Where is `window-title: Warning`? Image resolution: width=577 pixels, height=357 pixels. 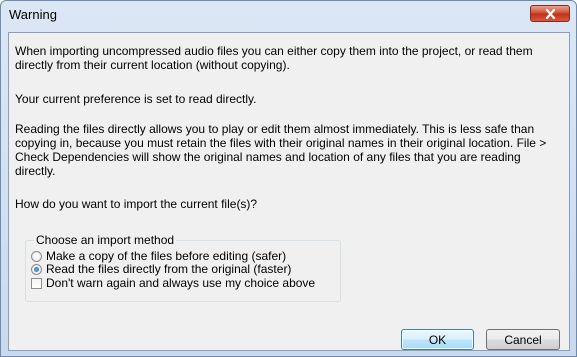 window-title: Warning is located at coordinates (33, 14).